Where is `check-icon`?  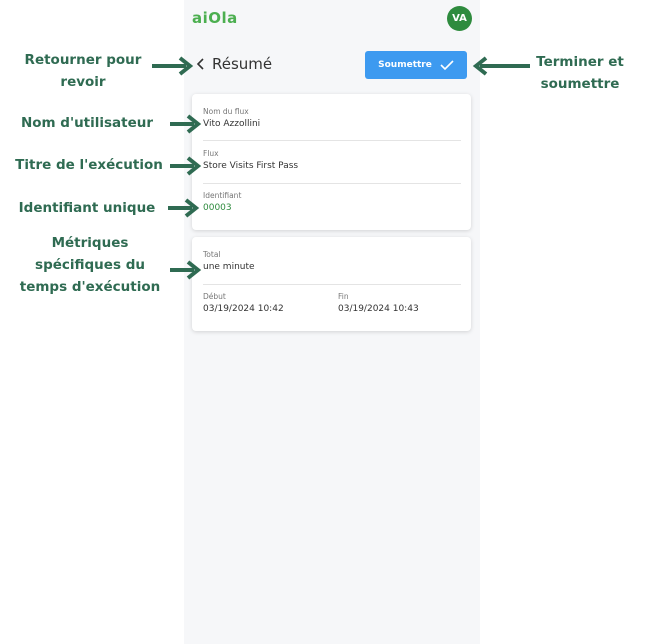
check-icon is located at coordinates (447, 65).